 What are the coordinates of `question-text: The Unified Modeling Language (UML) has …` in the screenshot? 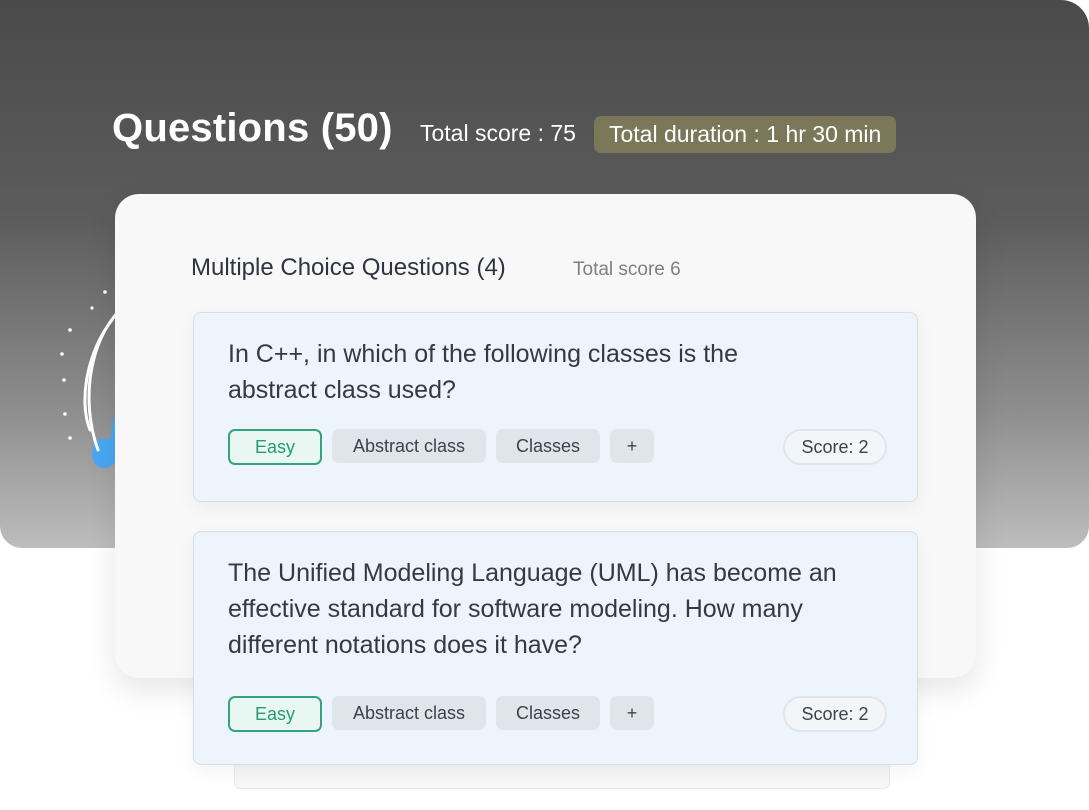 It's located at (532, 609).